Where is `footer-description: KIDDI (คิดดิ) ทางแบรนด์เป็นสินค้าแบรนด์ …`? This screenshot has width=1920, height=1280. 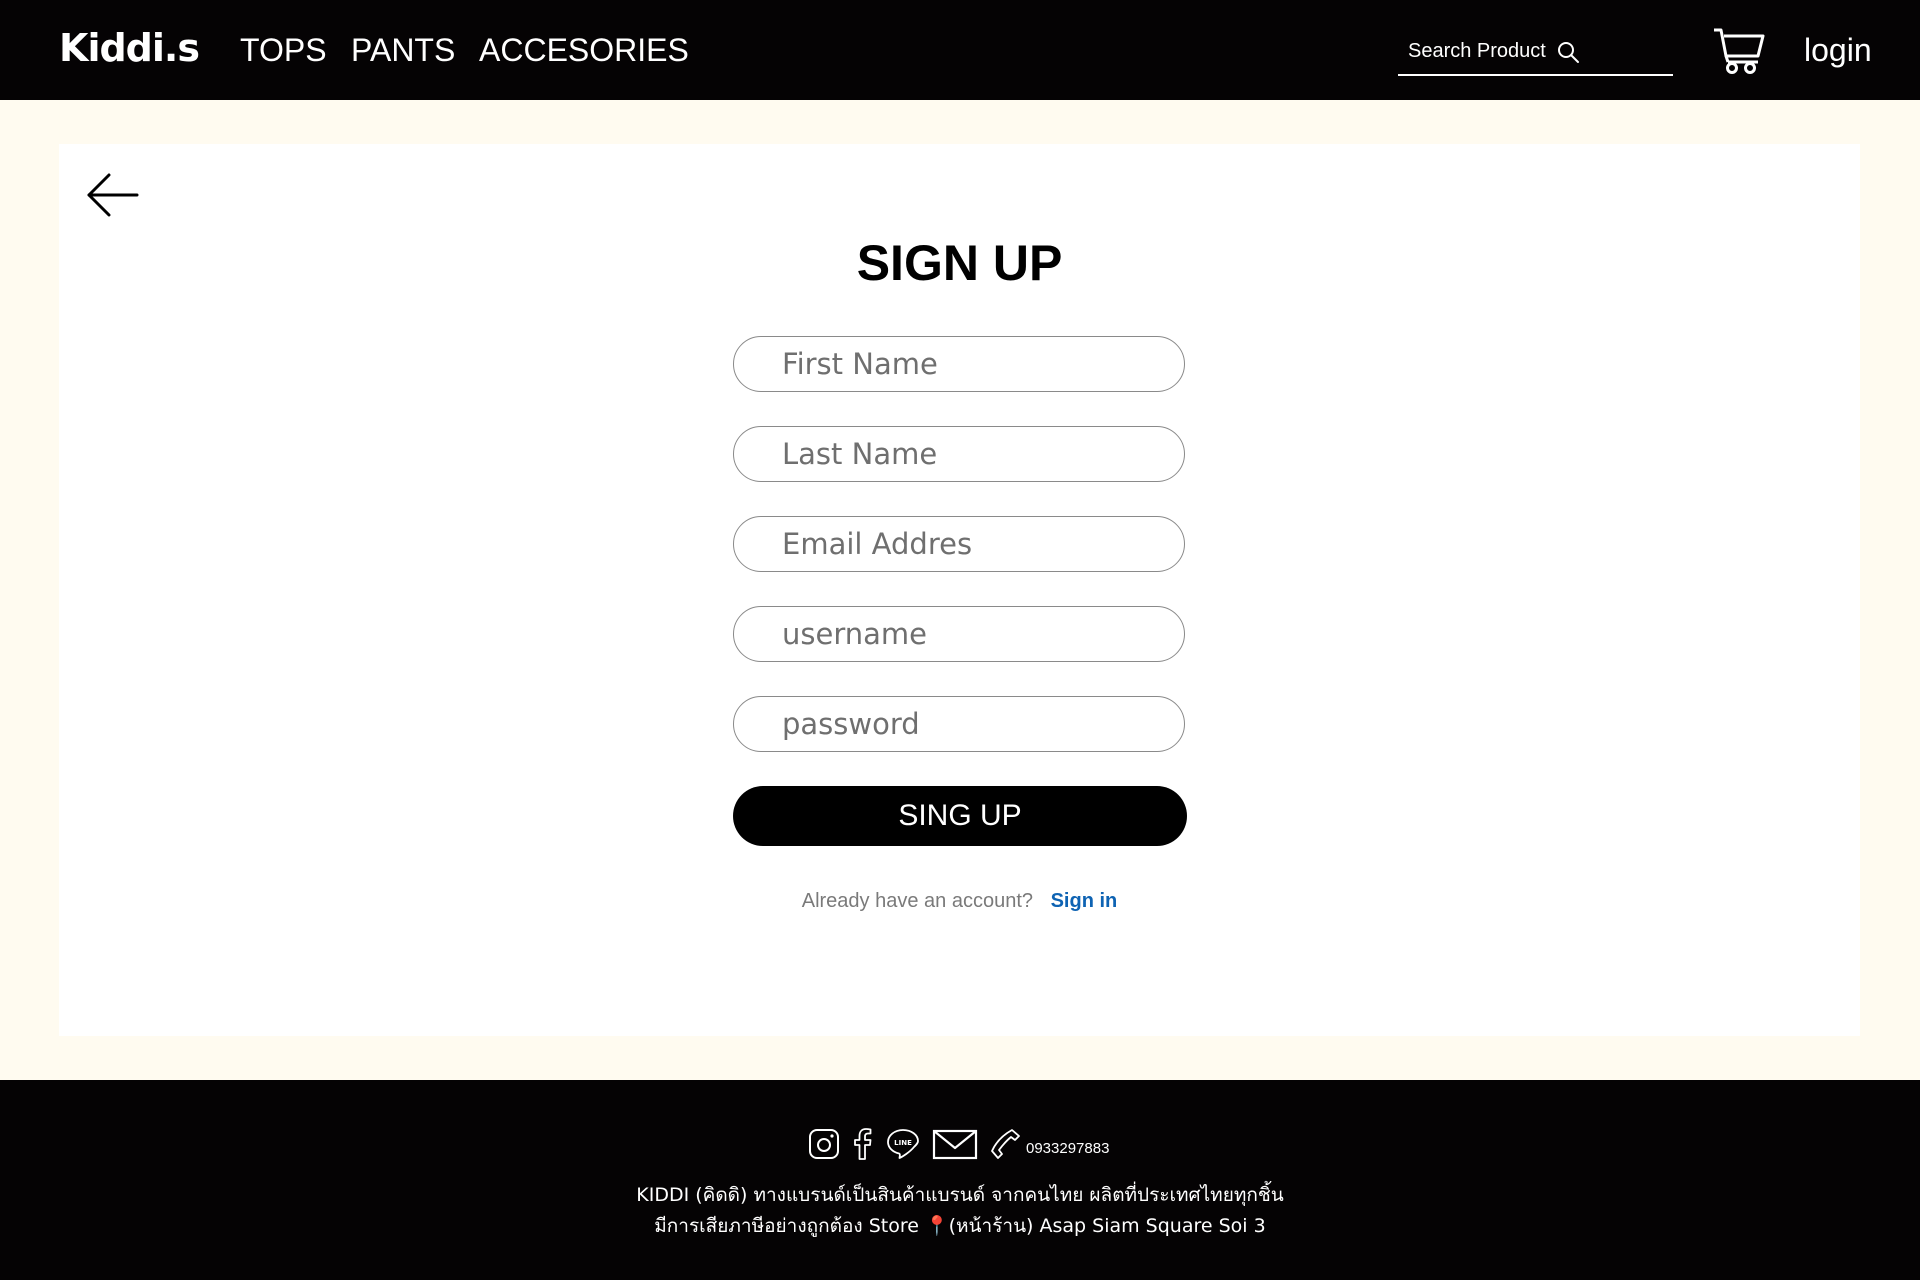
footer-description: KIDDI (คิดดิ) ทางแบรนด์เป็นสินค้าแบรนด์ … is located at coordinates (960, 1211).